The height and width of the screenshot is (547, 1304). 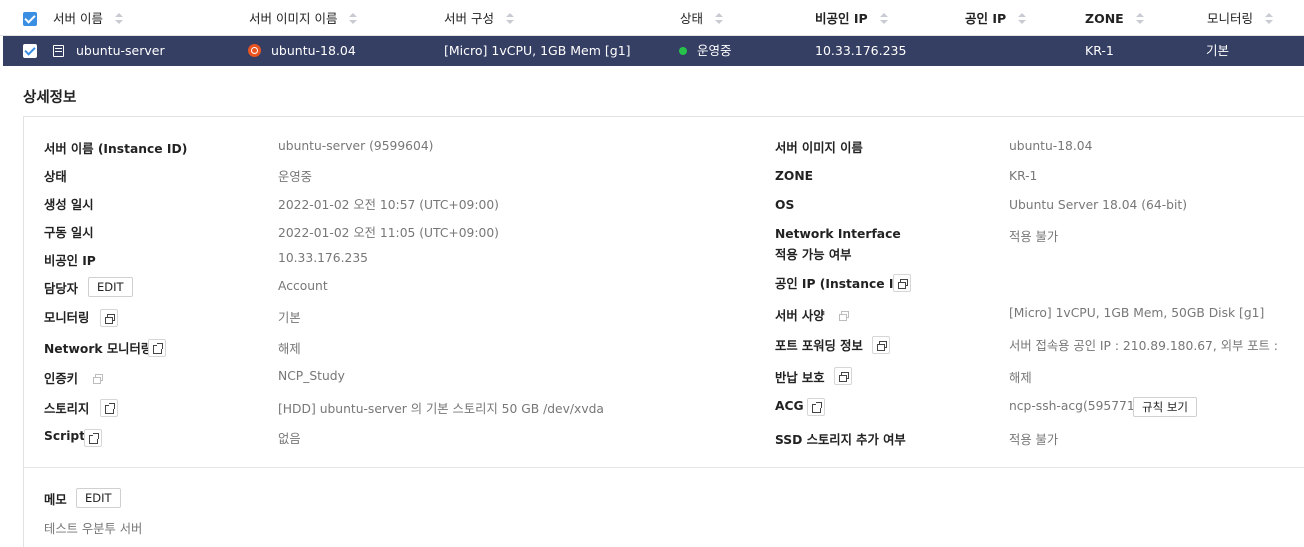 I want to click on label-server-spec: 서버 사양, so click(x=800, y=316).